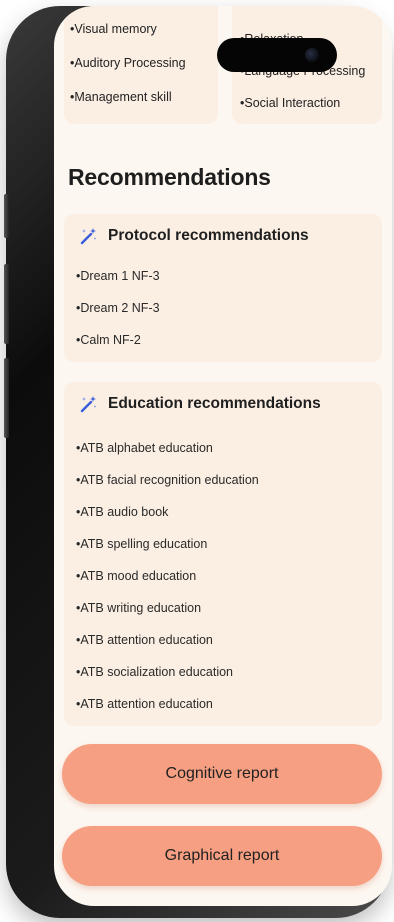  Describe the element at coordinates (155, 672) in the screenshot. I see `list-item: •ATB socialization education` at that location.